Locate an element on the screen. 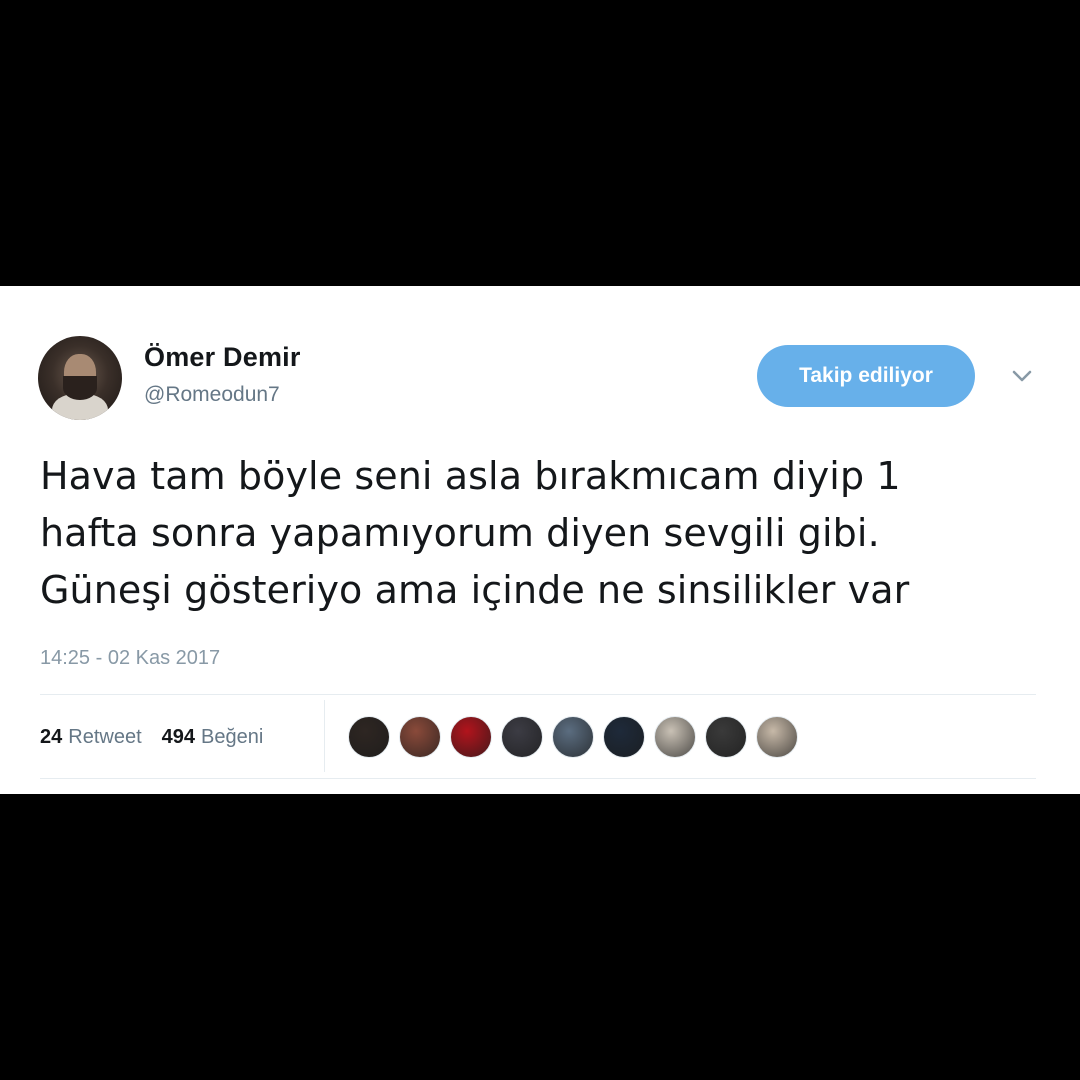  retweet-label: Retweet is located at coordinates (105, 736).